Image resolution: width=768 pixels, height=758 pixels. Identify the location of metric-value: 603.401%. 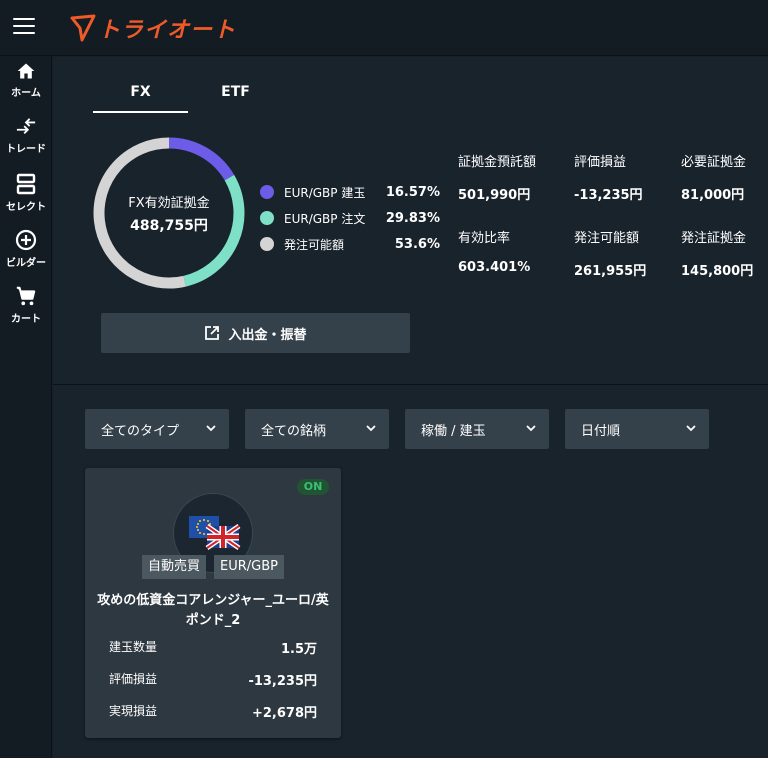
(494, 267).